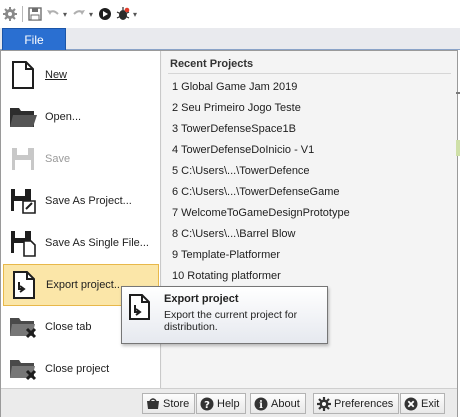 The width and height of the screenshot is (460, 417). I want to click on quick-access-toolbar: ▾ ▾ ▾, so click(230, 14).